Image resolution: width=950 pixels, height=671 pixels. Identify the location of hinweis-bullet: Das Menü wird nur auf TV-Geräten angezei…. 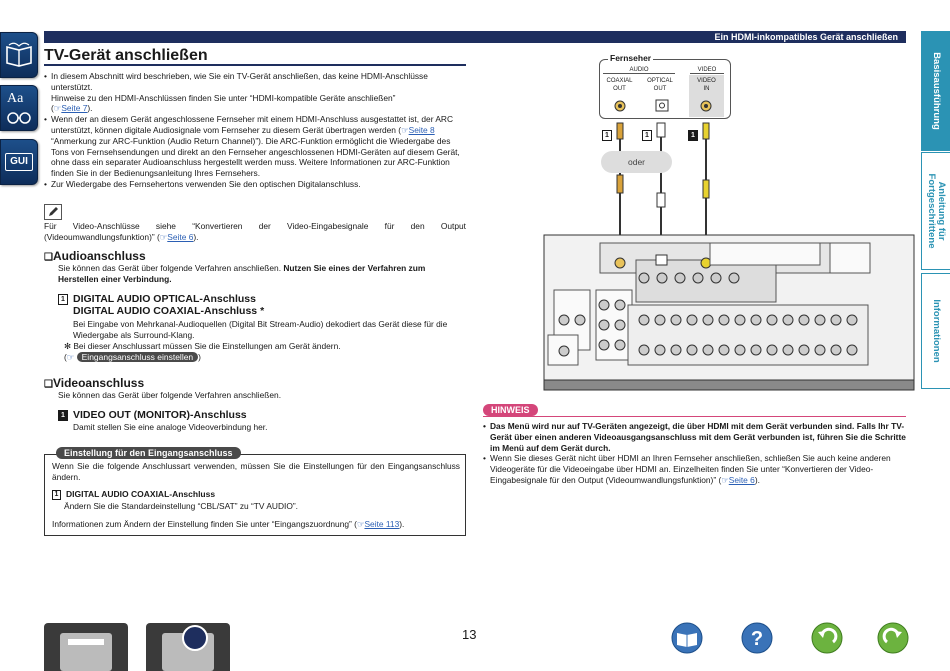
(694, 437).